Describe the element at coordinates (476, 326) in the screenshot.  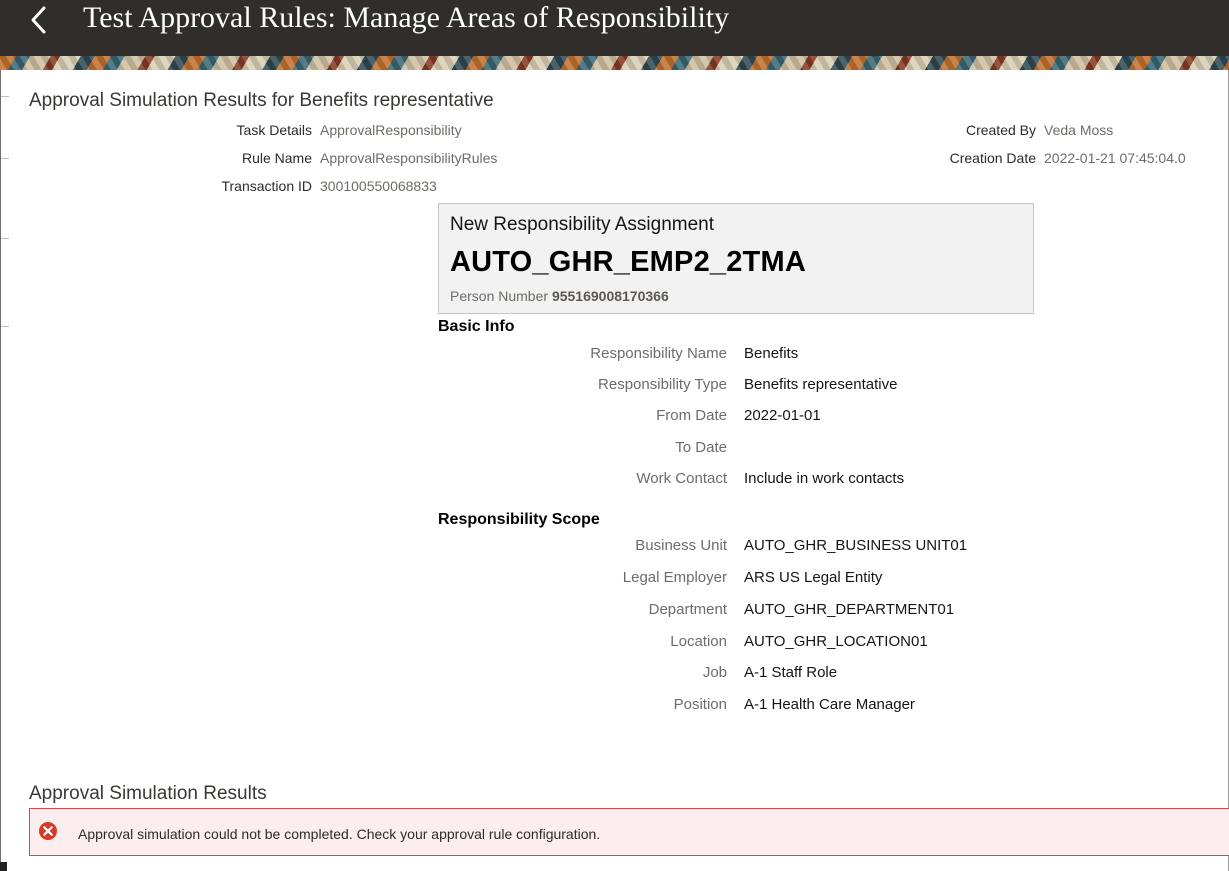
I see `basic-info-heading: Basic Info` at that location.